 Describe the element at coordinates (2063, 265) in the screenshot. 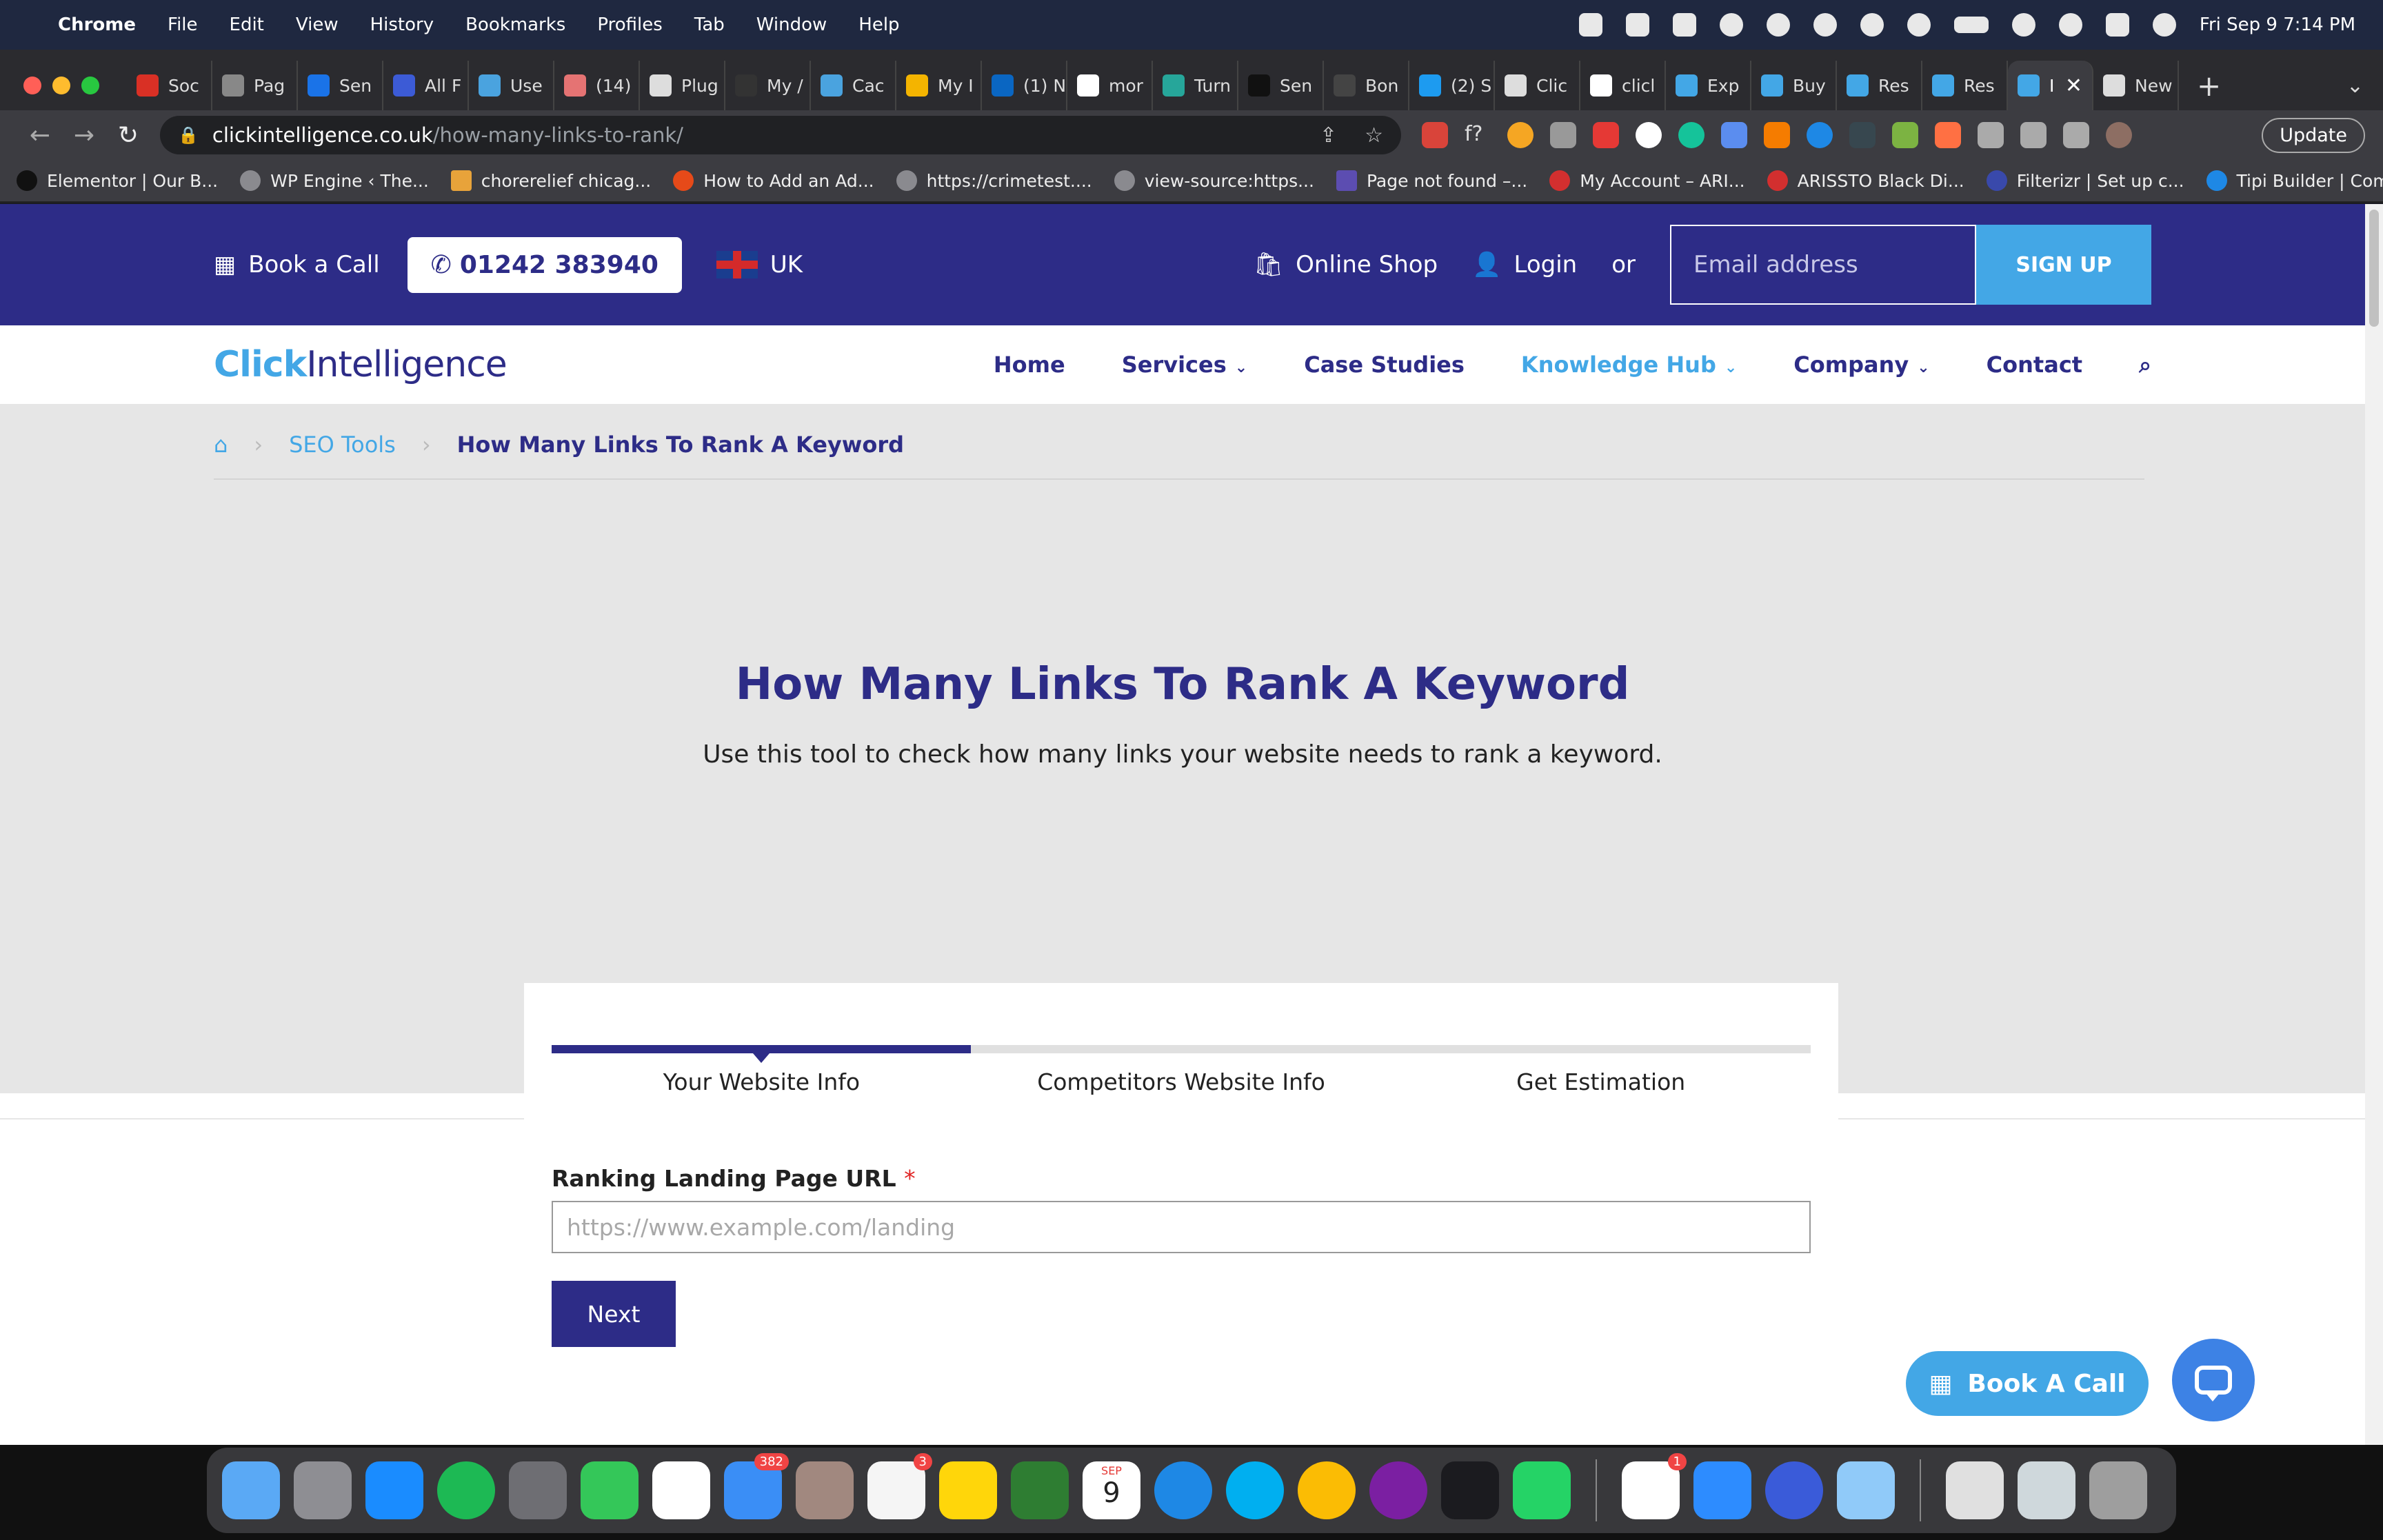

I see `sign-up-button: SIGN UP` at that location.